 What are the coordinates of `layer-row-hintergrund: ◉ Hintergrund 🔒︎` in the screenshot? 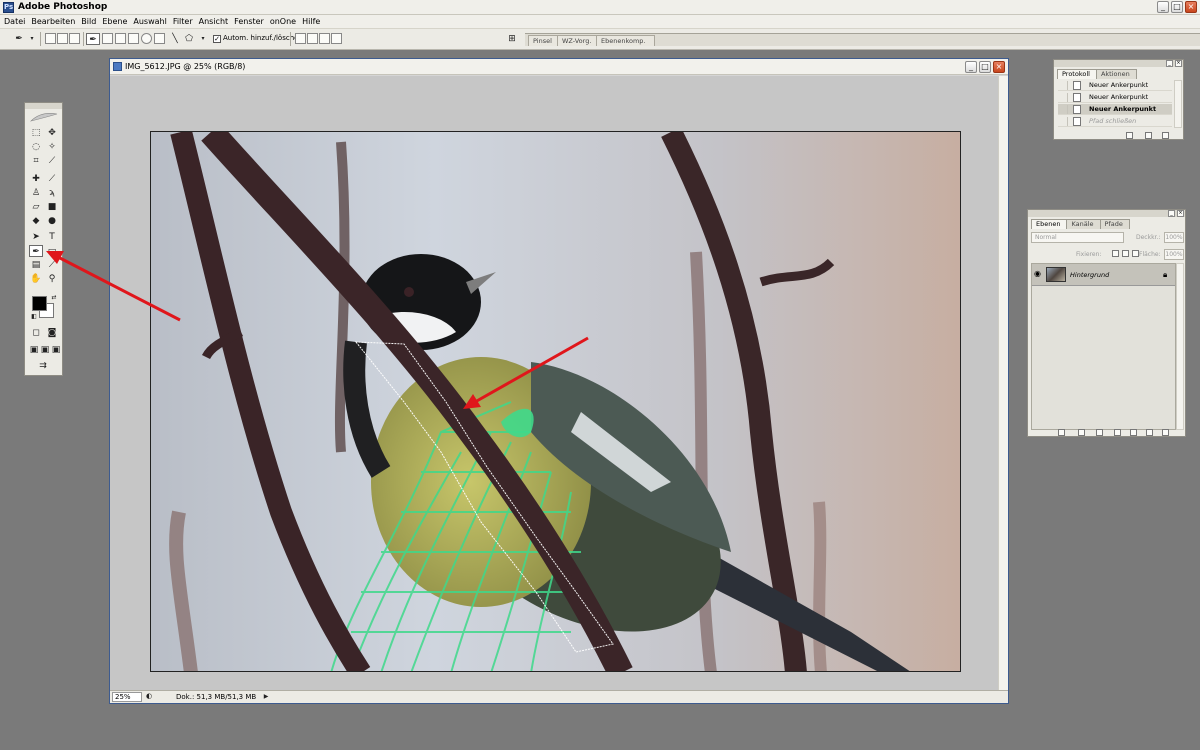 It's located at (1103, 275).